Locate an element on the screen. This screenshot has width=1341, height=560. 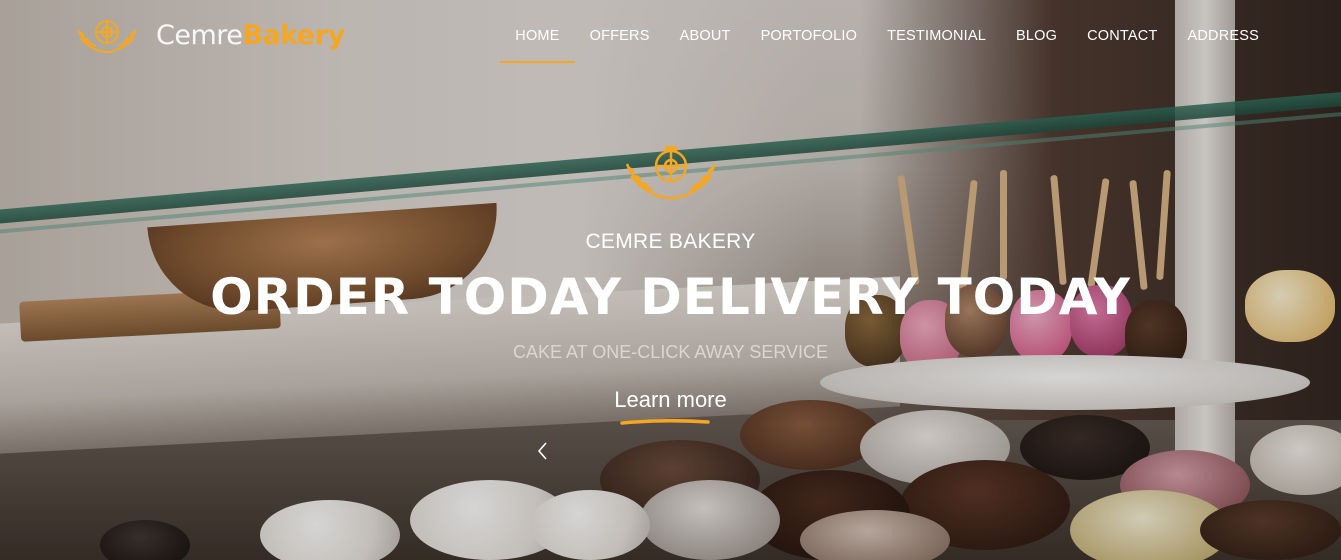
nav-item-address: ADDRESS is located at coordinates (1224, 36).